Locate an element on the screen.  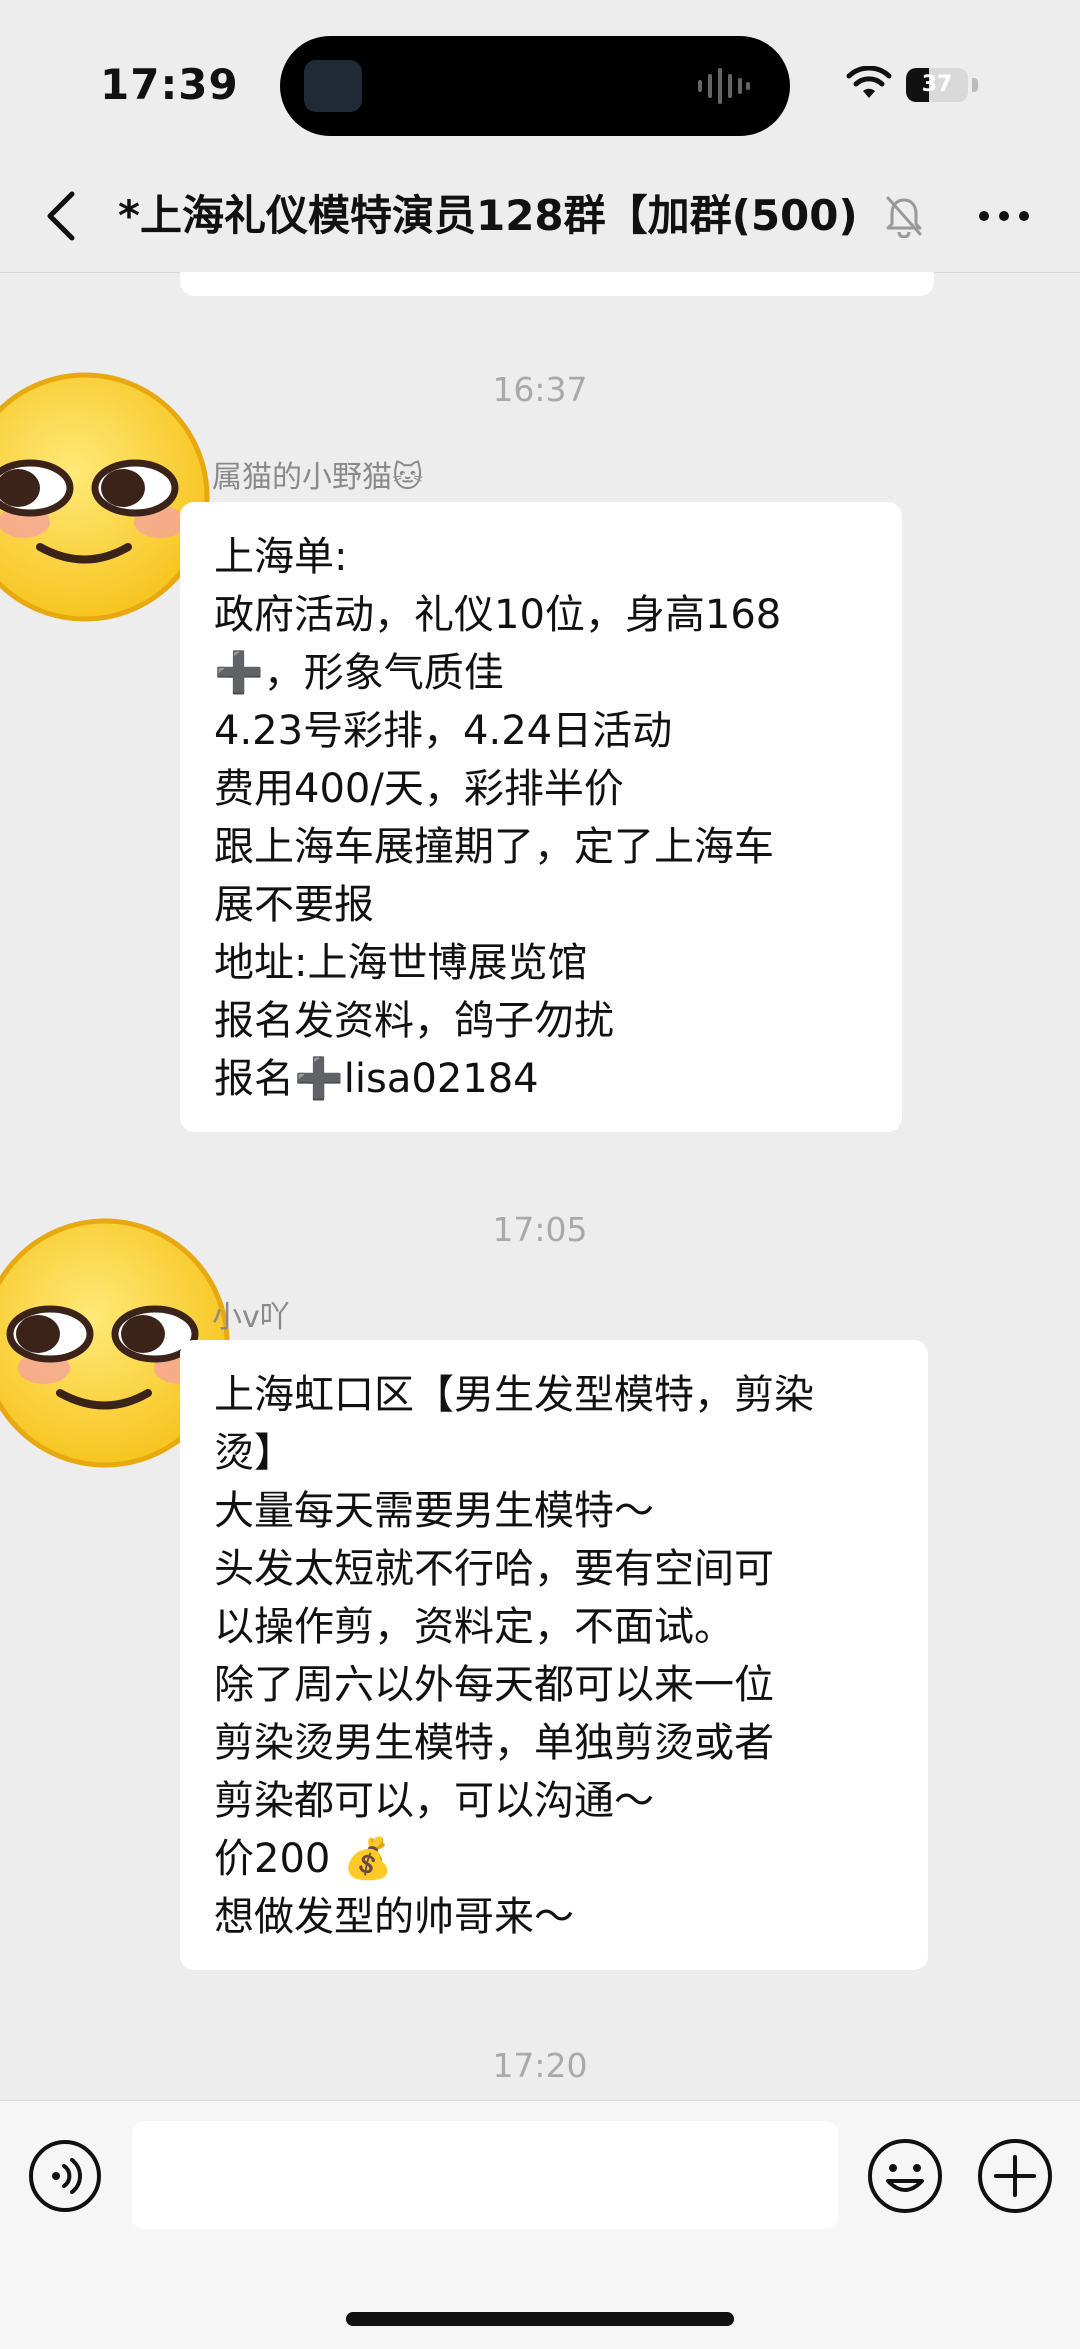
mute-bell-icon is located at coordinates (904, 217).